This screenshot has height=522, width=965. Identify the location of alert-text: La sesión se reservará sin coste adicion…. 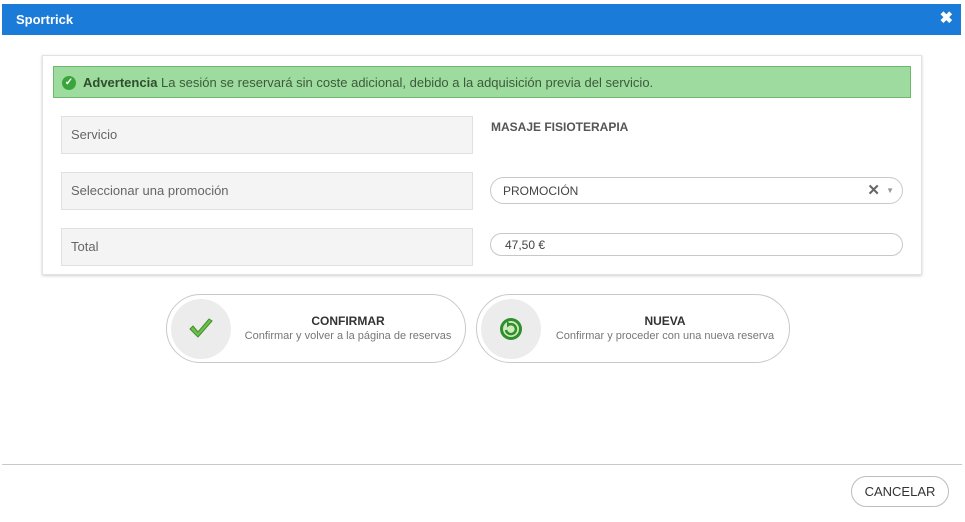
(407, 82).